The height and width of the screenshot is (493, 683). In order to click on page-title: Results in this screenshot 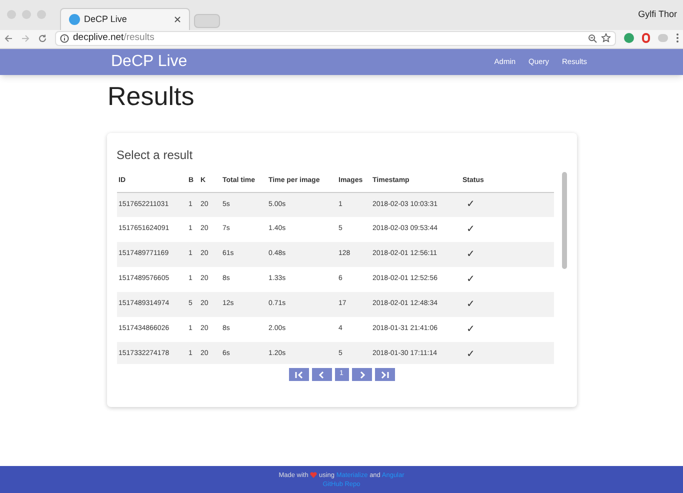, I will do `click(152, 96)`.